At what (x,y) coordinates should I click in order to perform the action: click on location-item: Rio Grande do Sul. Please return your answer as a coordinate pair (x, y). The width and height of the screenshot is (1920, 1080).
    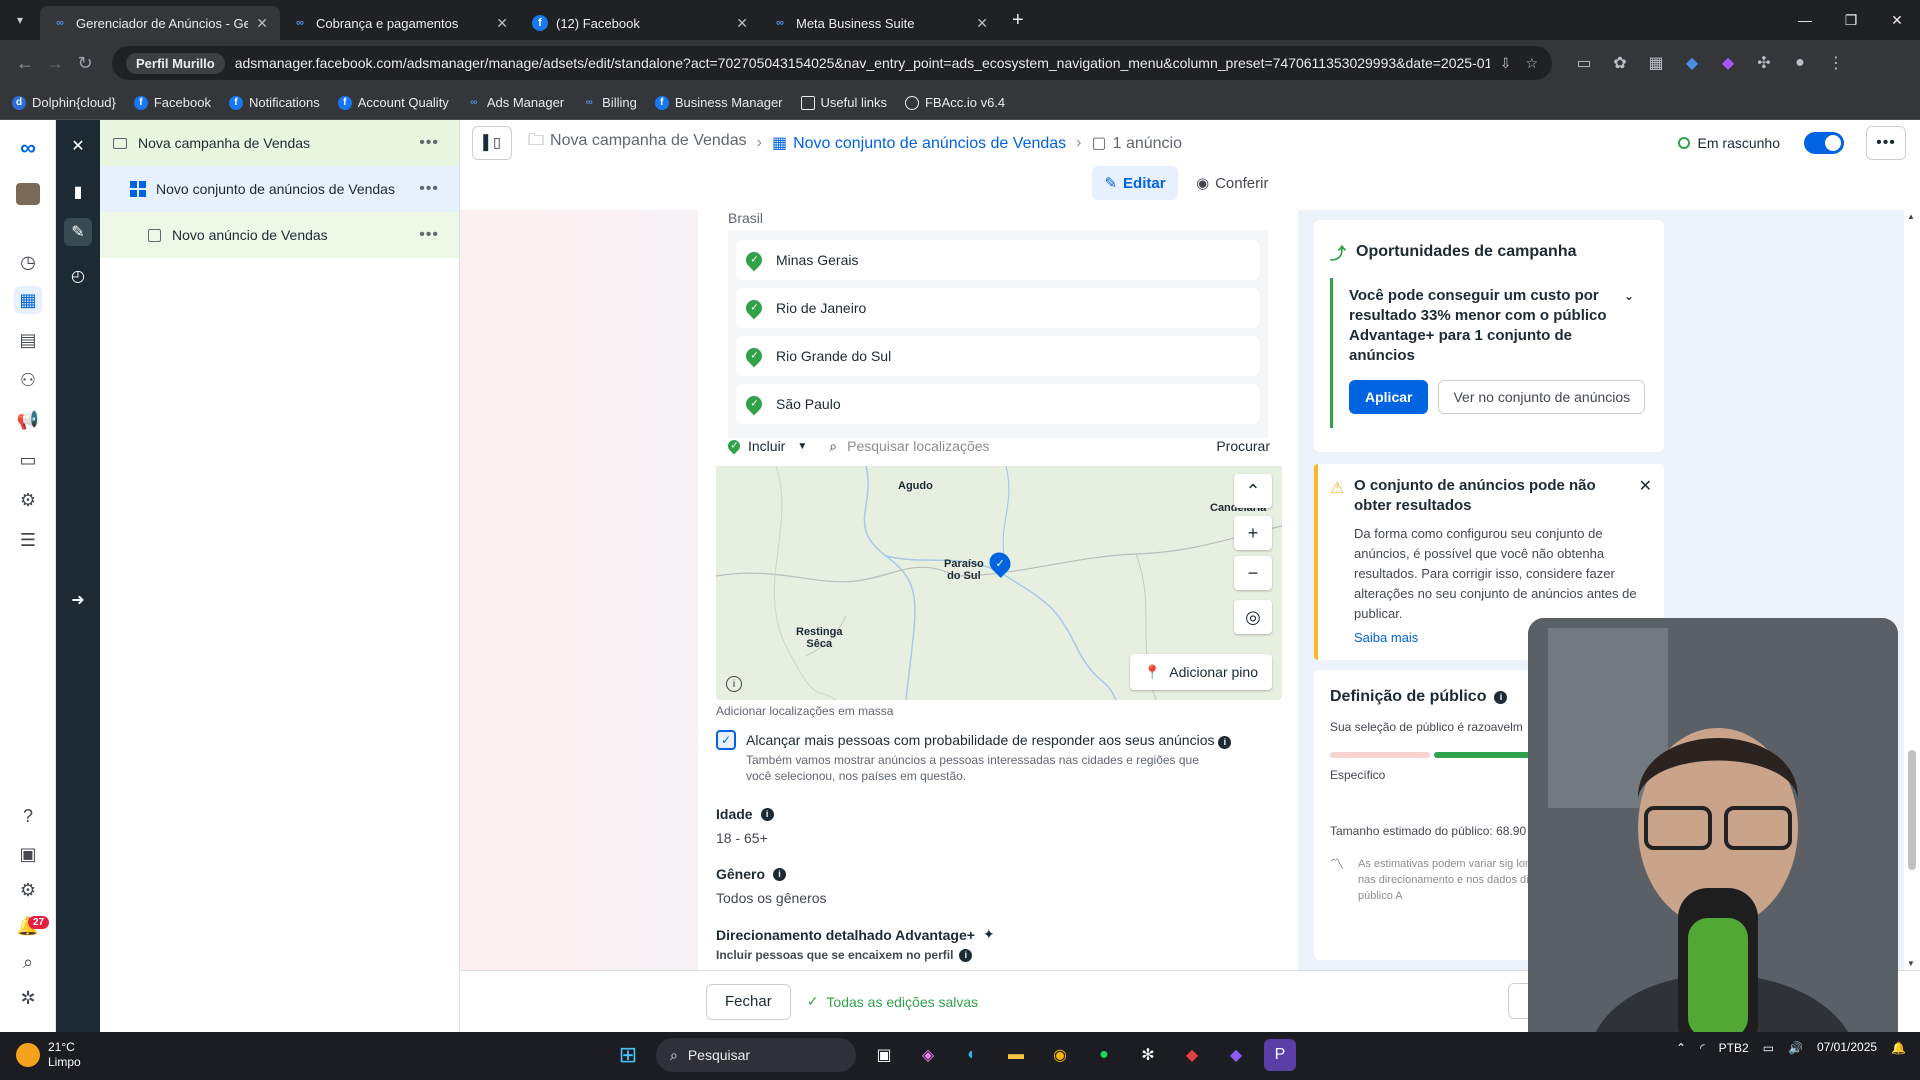
    Looking at the image, I should click on (998, 356).